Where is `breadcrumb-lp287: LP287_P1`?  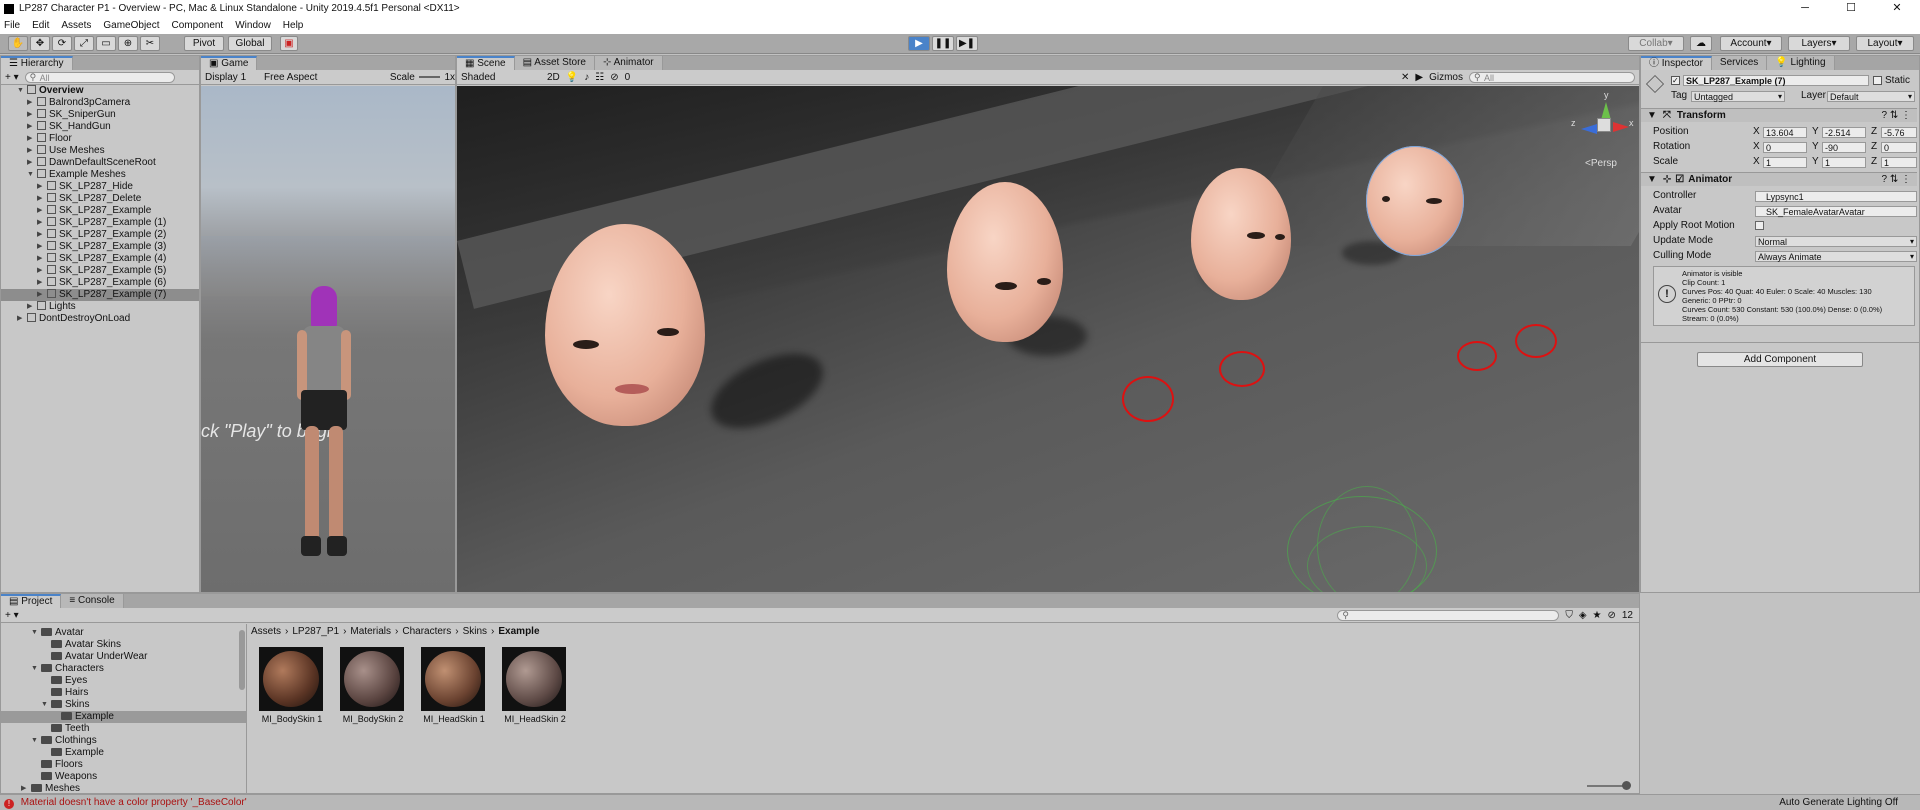
breadcrumb-lp287: LP287_P1 is located at coordinates (315, 631).